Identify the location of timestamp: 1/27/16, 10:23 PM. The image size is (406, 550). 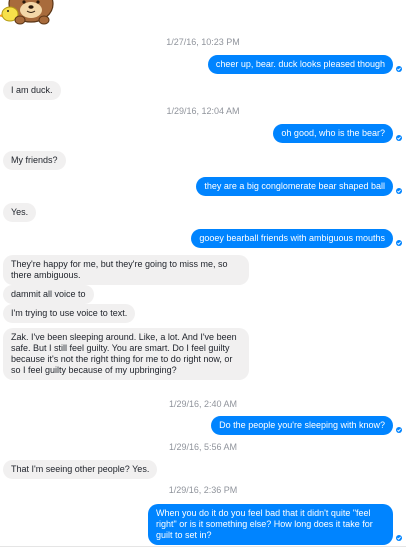
(203, 42).